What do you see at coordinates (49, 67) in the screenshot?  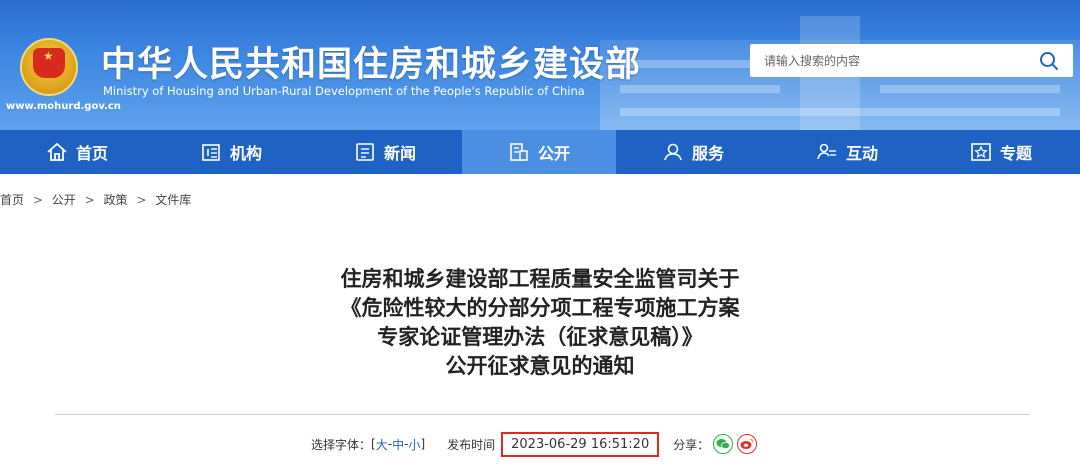 I see `national-emblem-icon: ★` at bounding box center [49, 67].